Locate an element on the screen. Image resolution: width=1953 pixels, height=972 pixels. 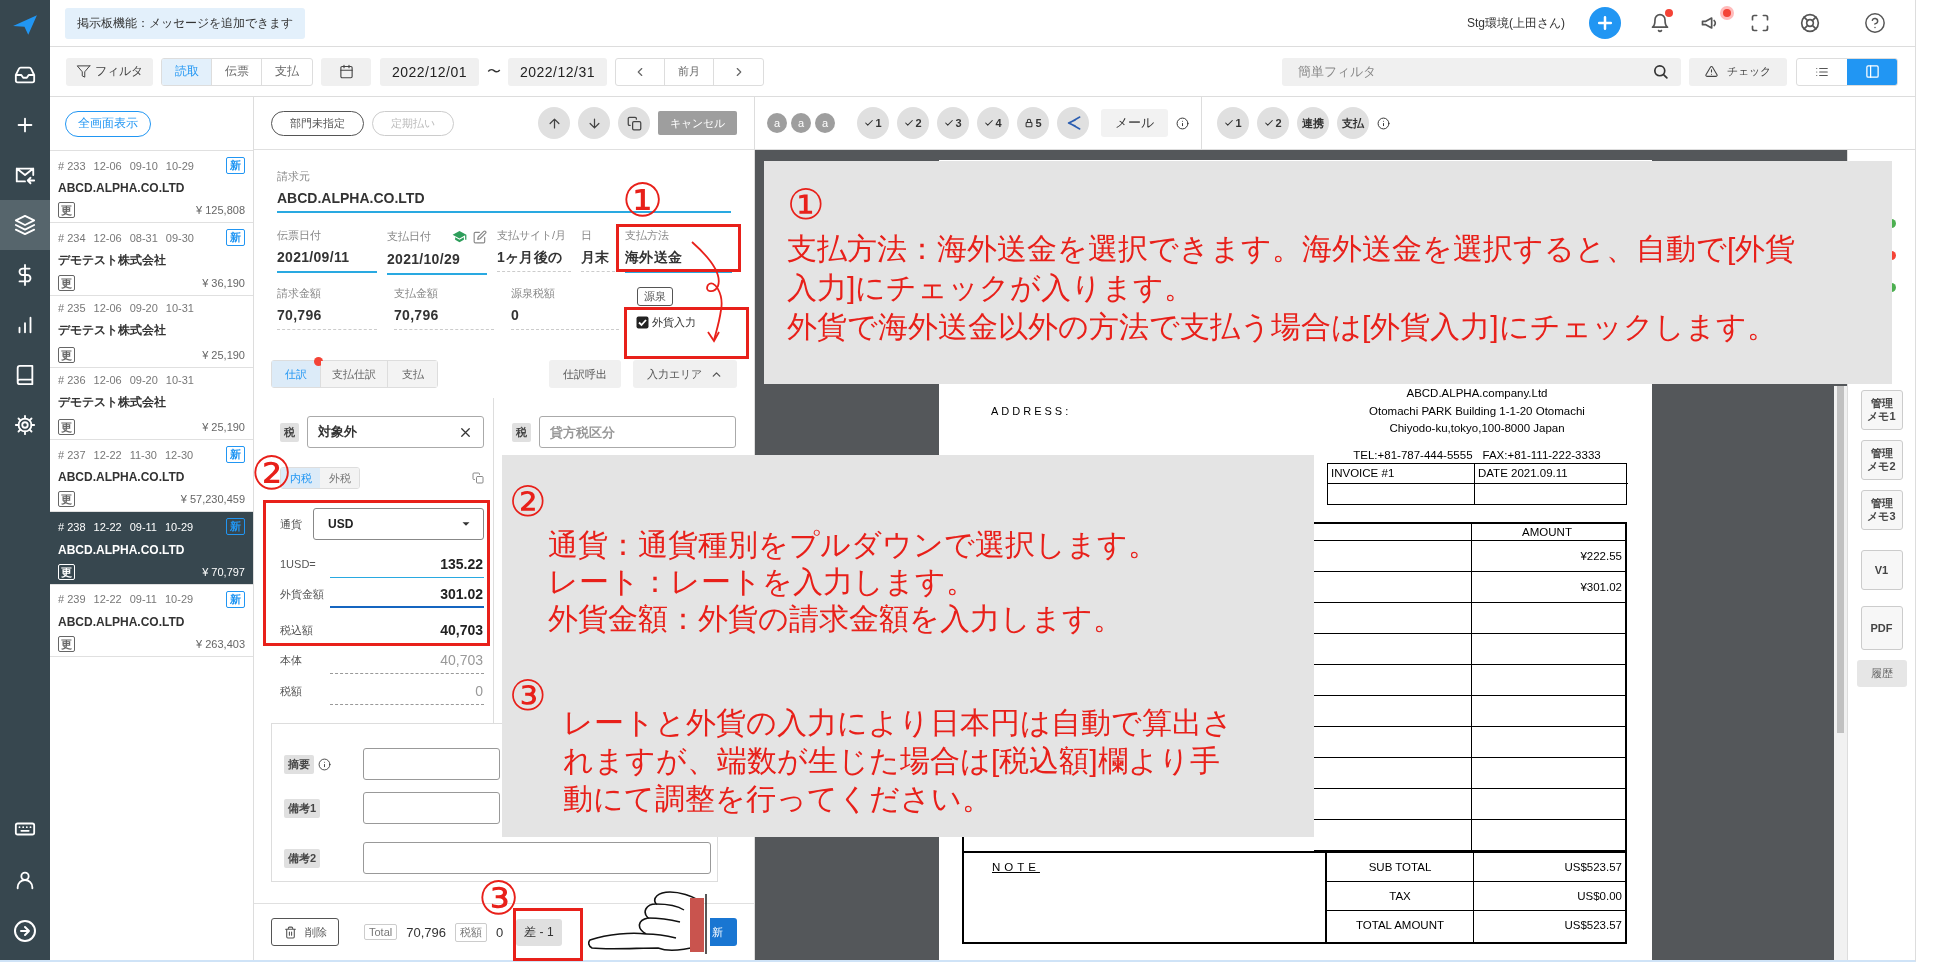
annotation-text: レート：レートを入力します。 is located at coordinates (762, 582).